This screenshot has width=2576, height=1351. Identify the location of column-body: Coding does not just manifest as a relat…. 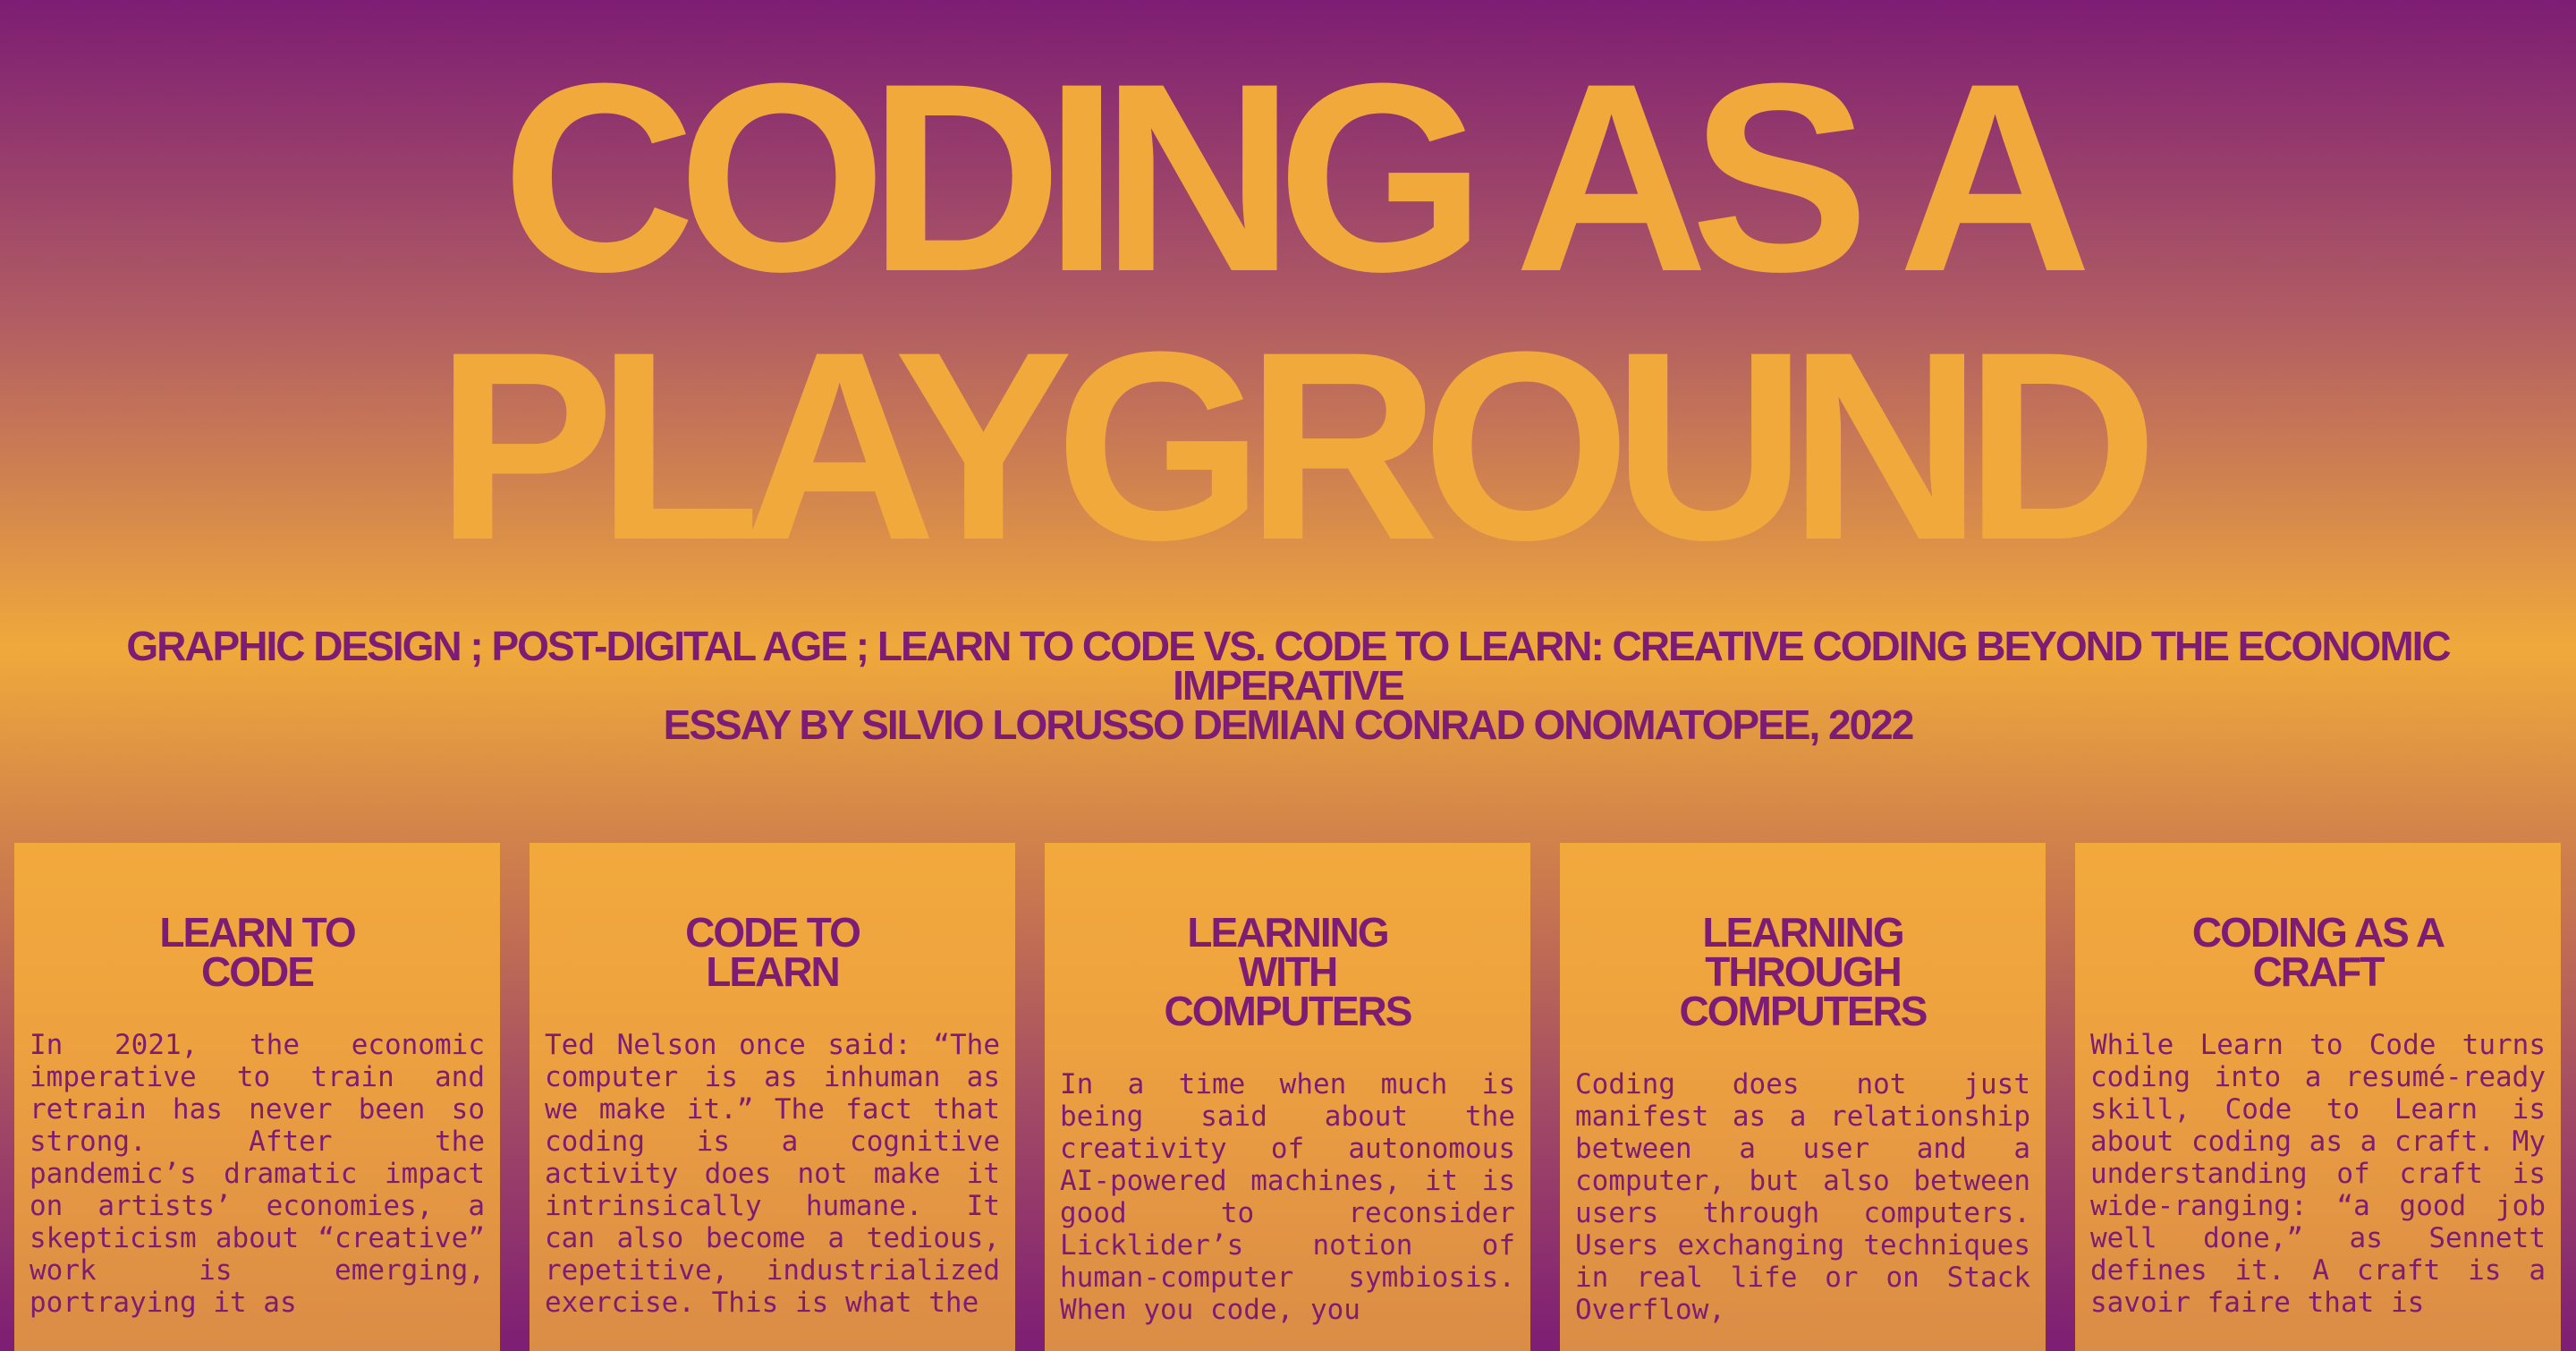
(1802, 1197).